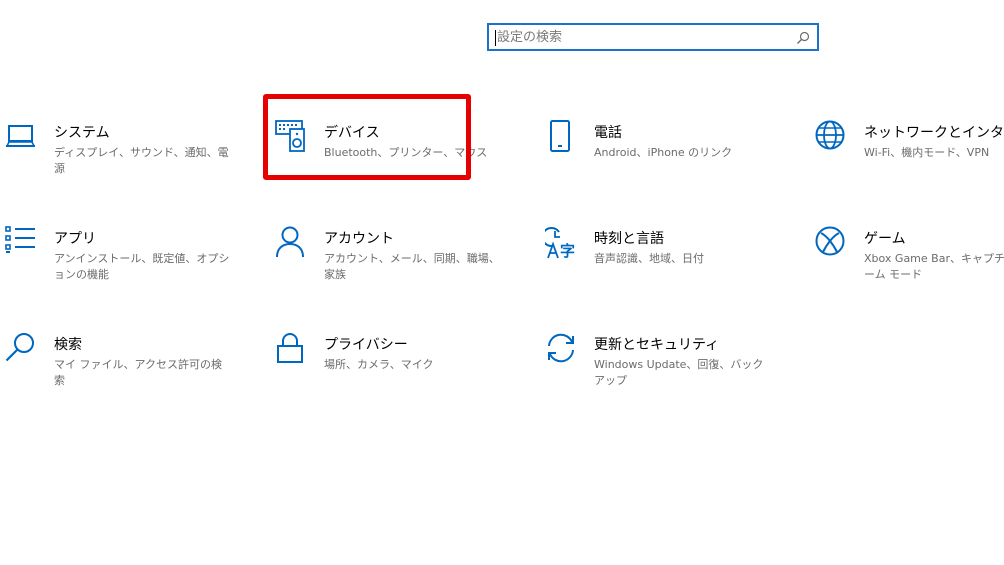 This screenshot has width=1004, height=565. What do you see at coordinates (832, 243) in the screenshot?
I see `xbox-icon` at bounding box center [832, 243].